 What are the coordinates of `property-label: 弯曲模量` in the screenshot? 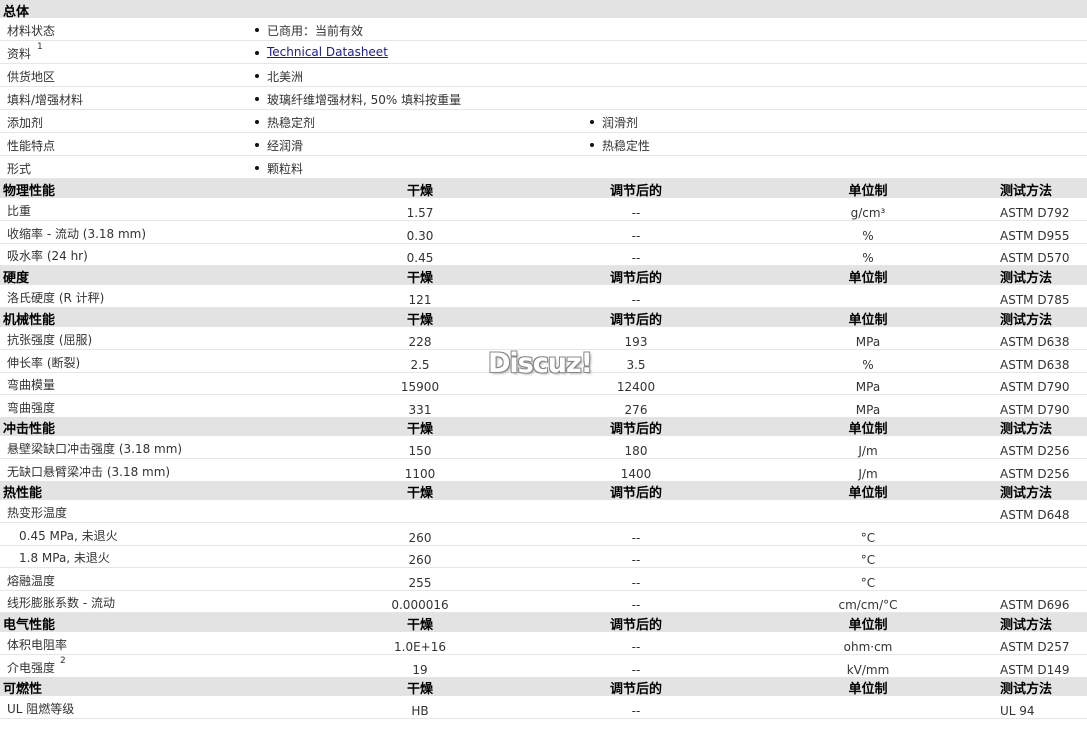 It's located at (31, 385).